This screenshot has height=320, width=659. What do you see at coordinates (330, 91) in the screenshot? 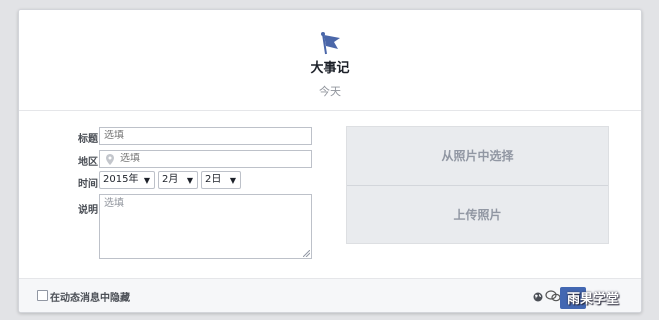
I see `date-subtitle: 今天` at bounding box center [330, 91].